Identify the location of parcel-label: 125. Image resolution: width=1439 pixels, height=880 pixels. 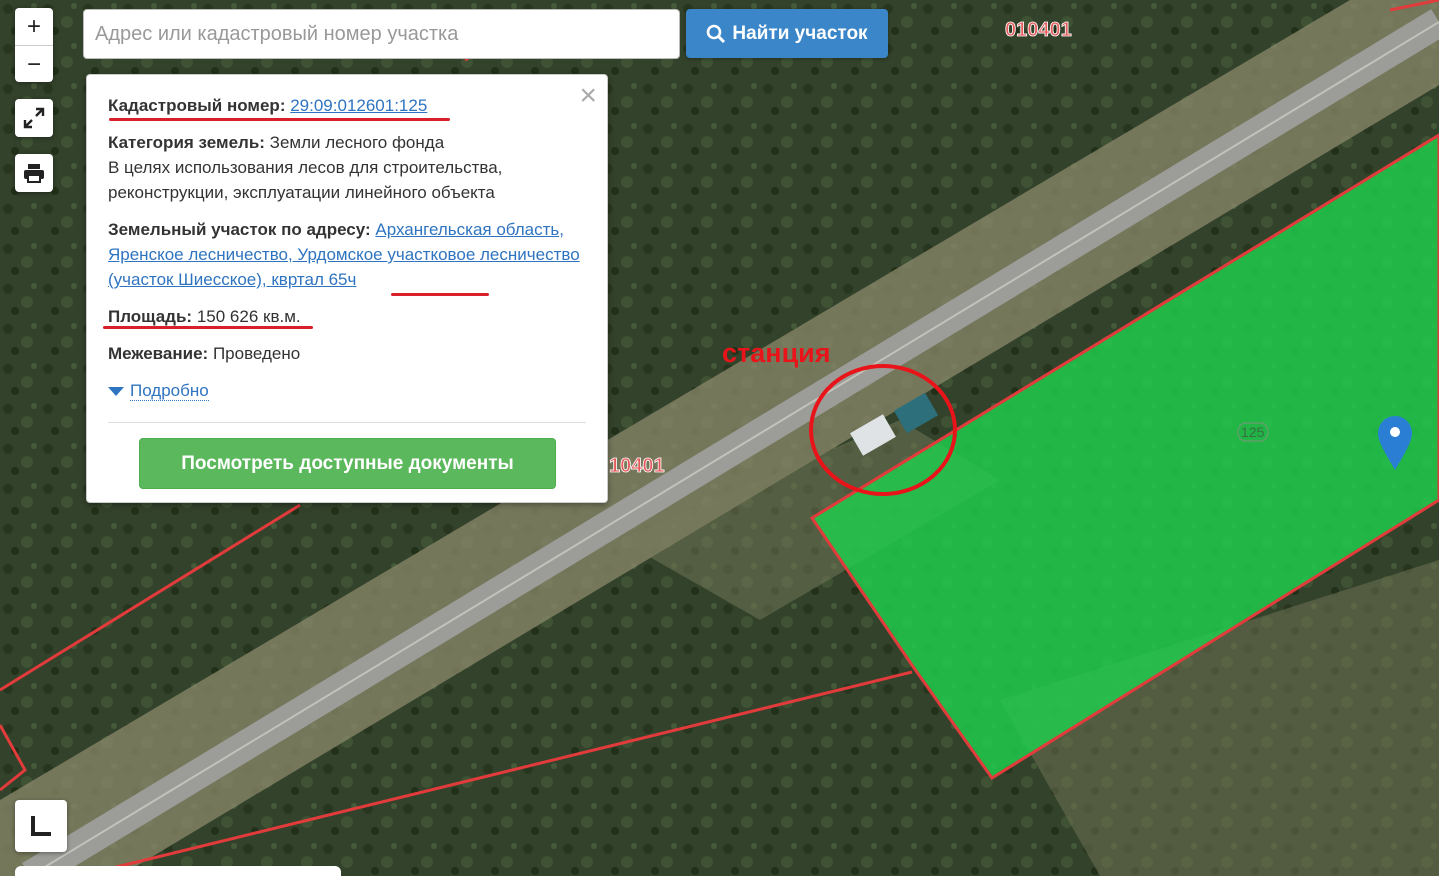
(1253, 432).